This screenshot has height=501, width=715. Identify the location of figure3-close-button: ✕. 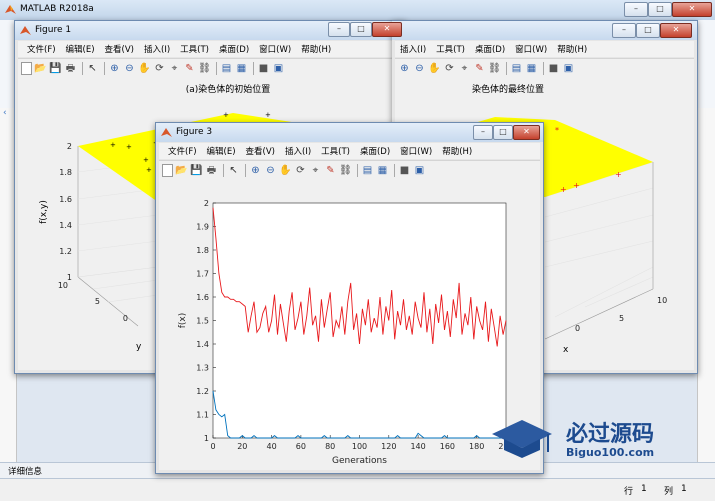
(526, 132).